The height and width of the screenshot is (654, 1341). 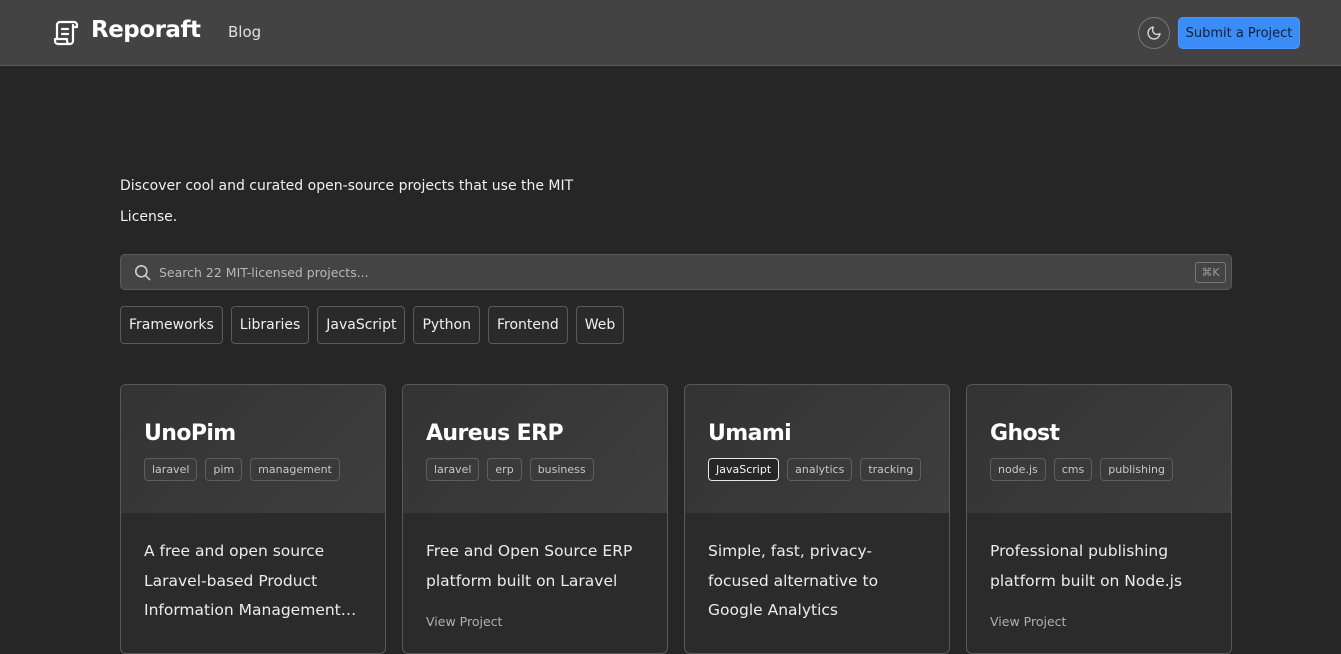 What do you see at coordinates (66, 33) in the screenshot?
I see `scroll-icon` at bounding box center [66, 33].